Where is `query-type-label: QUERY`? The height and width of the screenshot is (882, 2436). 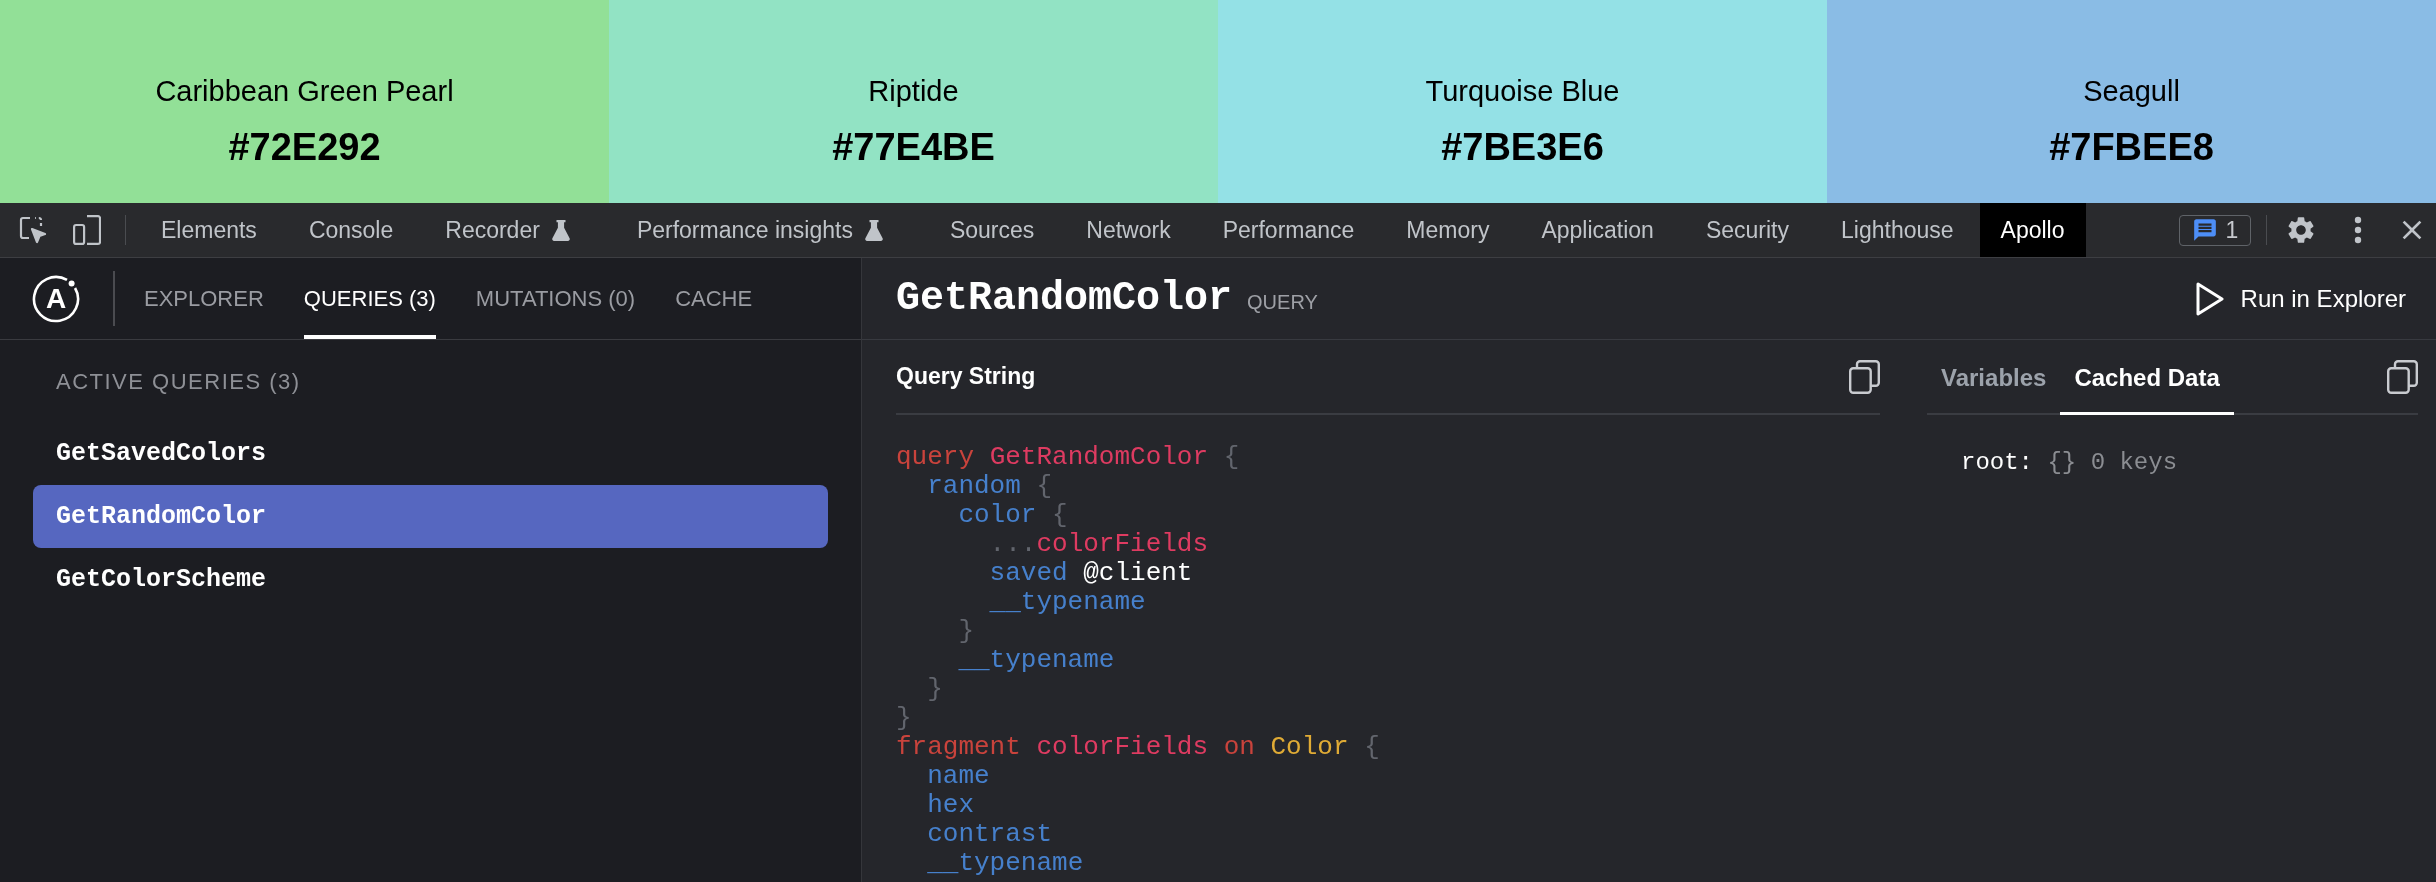 query-type-label: QUERY is located at coordinates (1282, 302).